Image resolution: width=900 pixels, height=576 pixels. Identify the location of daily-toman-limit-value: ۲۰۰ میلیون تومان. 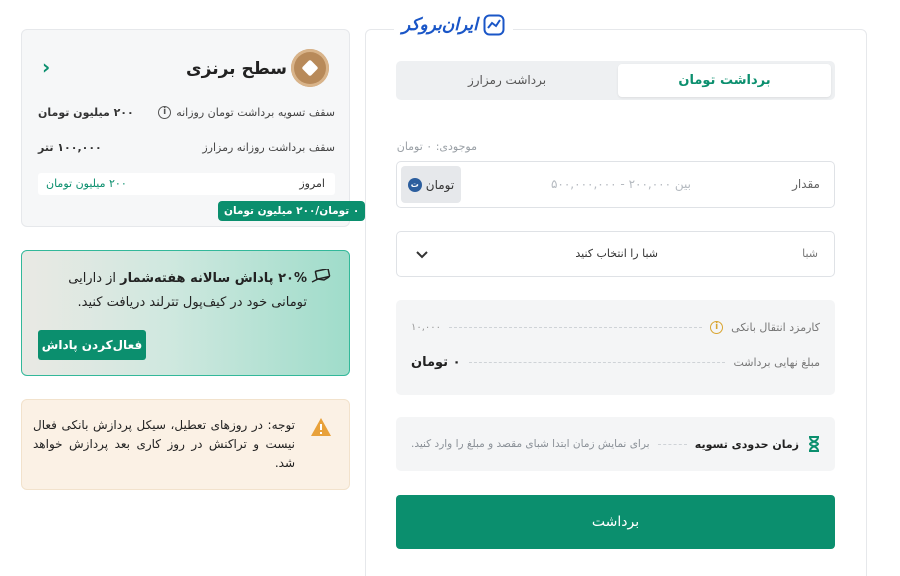
(86, 112).